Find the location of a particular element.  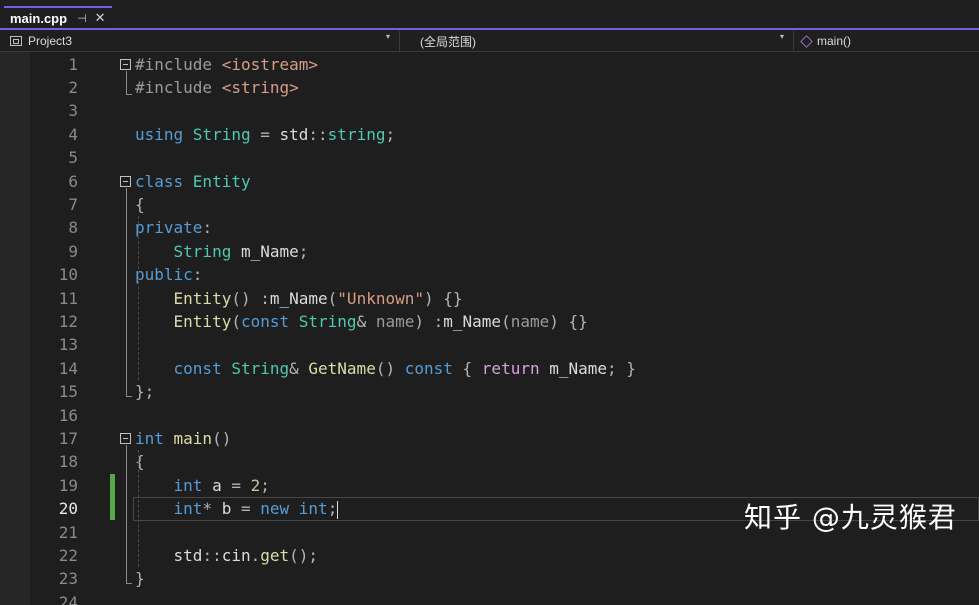

scope-dropdown: (全局范围) ▾ is located at coordinates (598, 41).